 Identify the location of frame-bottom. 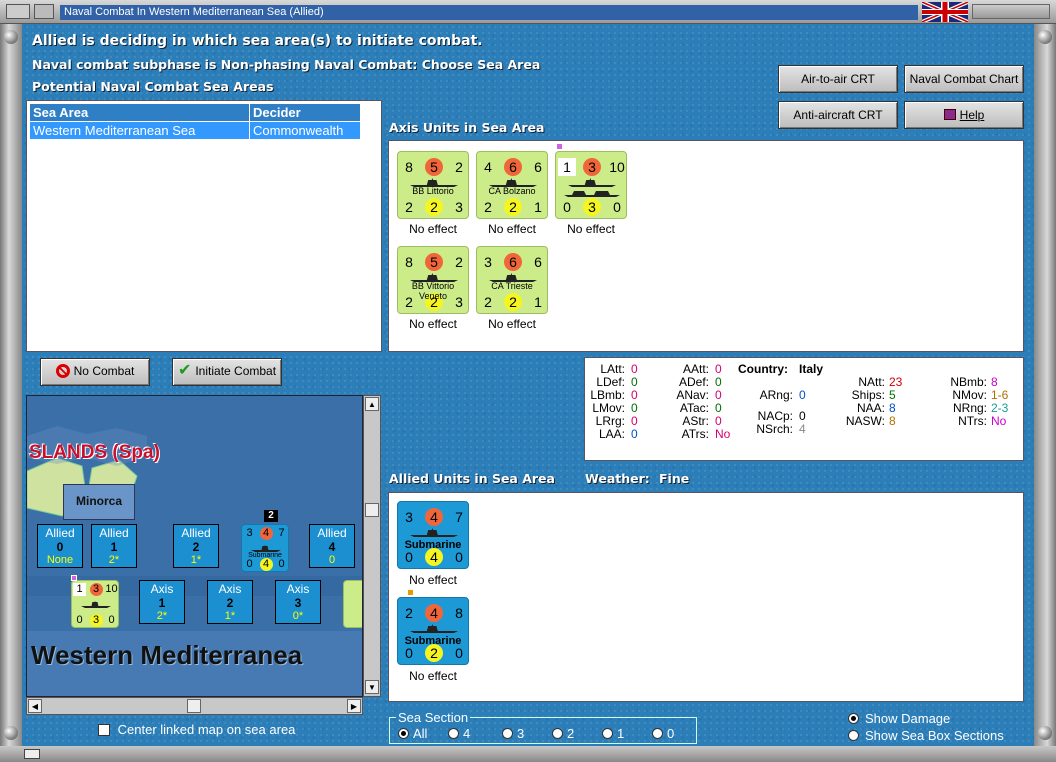
(528, 754).